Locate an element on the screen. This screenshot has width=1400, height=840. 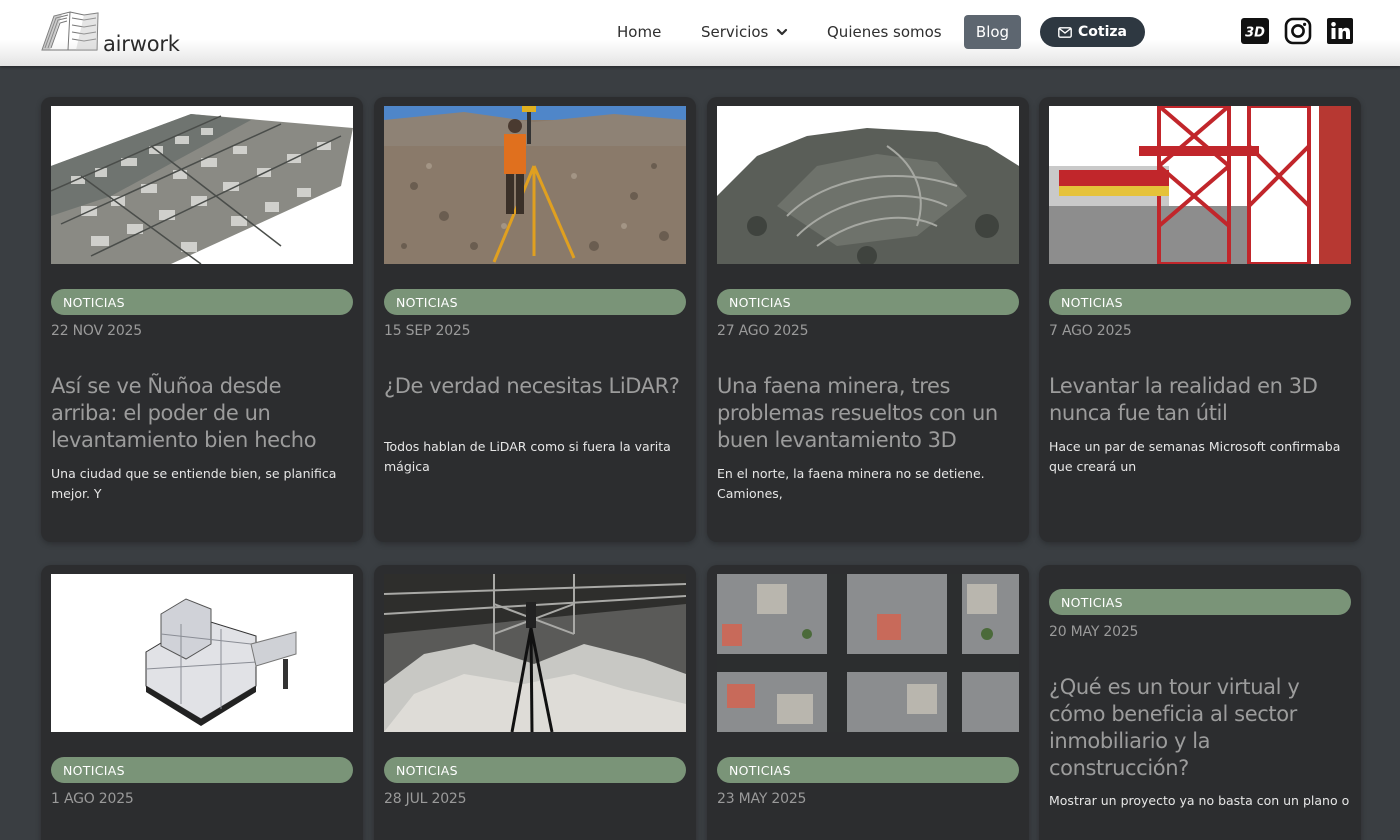
instagram-icon is located at coordinates (1298, 31).